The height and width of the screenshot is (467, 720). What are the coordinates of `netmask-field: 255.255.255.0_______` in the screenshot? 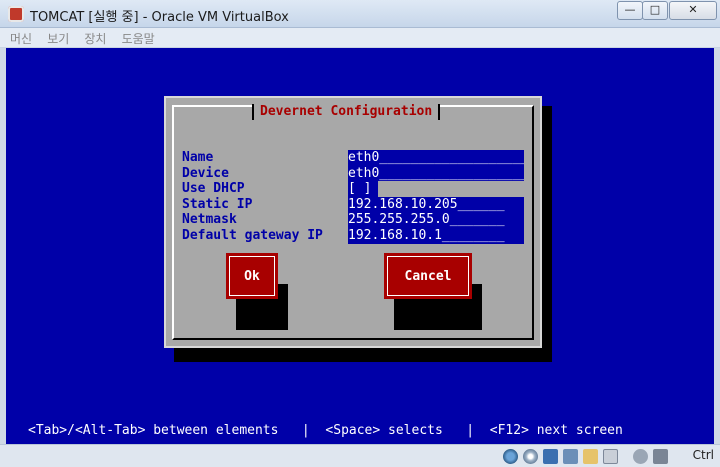 It's located at (436, 220).